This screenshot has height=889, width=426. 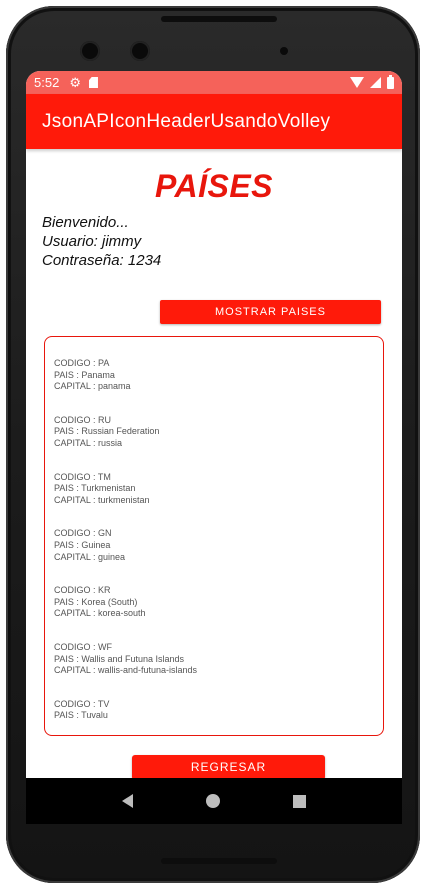 What do you see at coordinates (228, 767) in the screenshot?
I see `back-button: REGRESAR` at bounding box center [228, 767].